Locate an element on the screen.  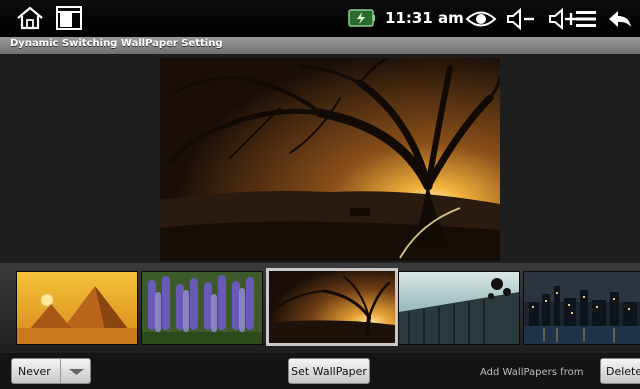
volume-up-icon is located at coordinates (563, 19).